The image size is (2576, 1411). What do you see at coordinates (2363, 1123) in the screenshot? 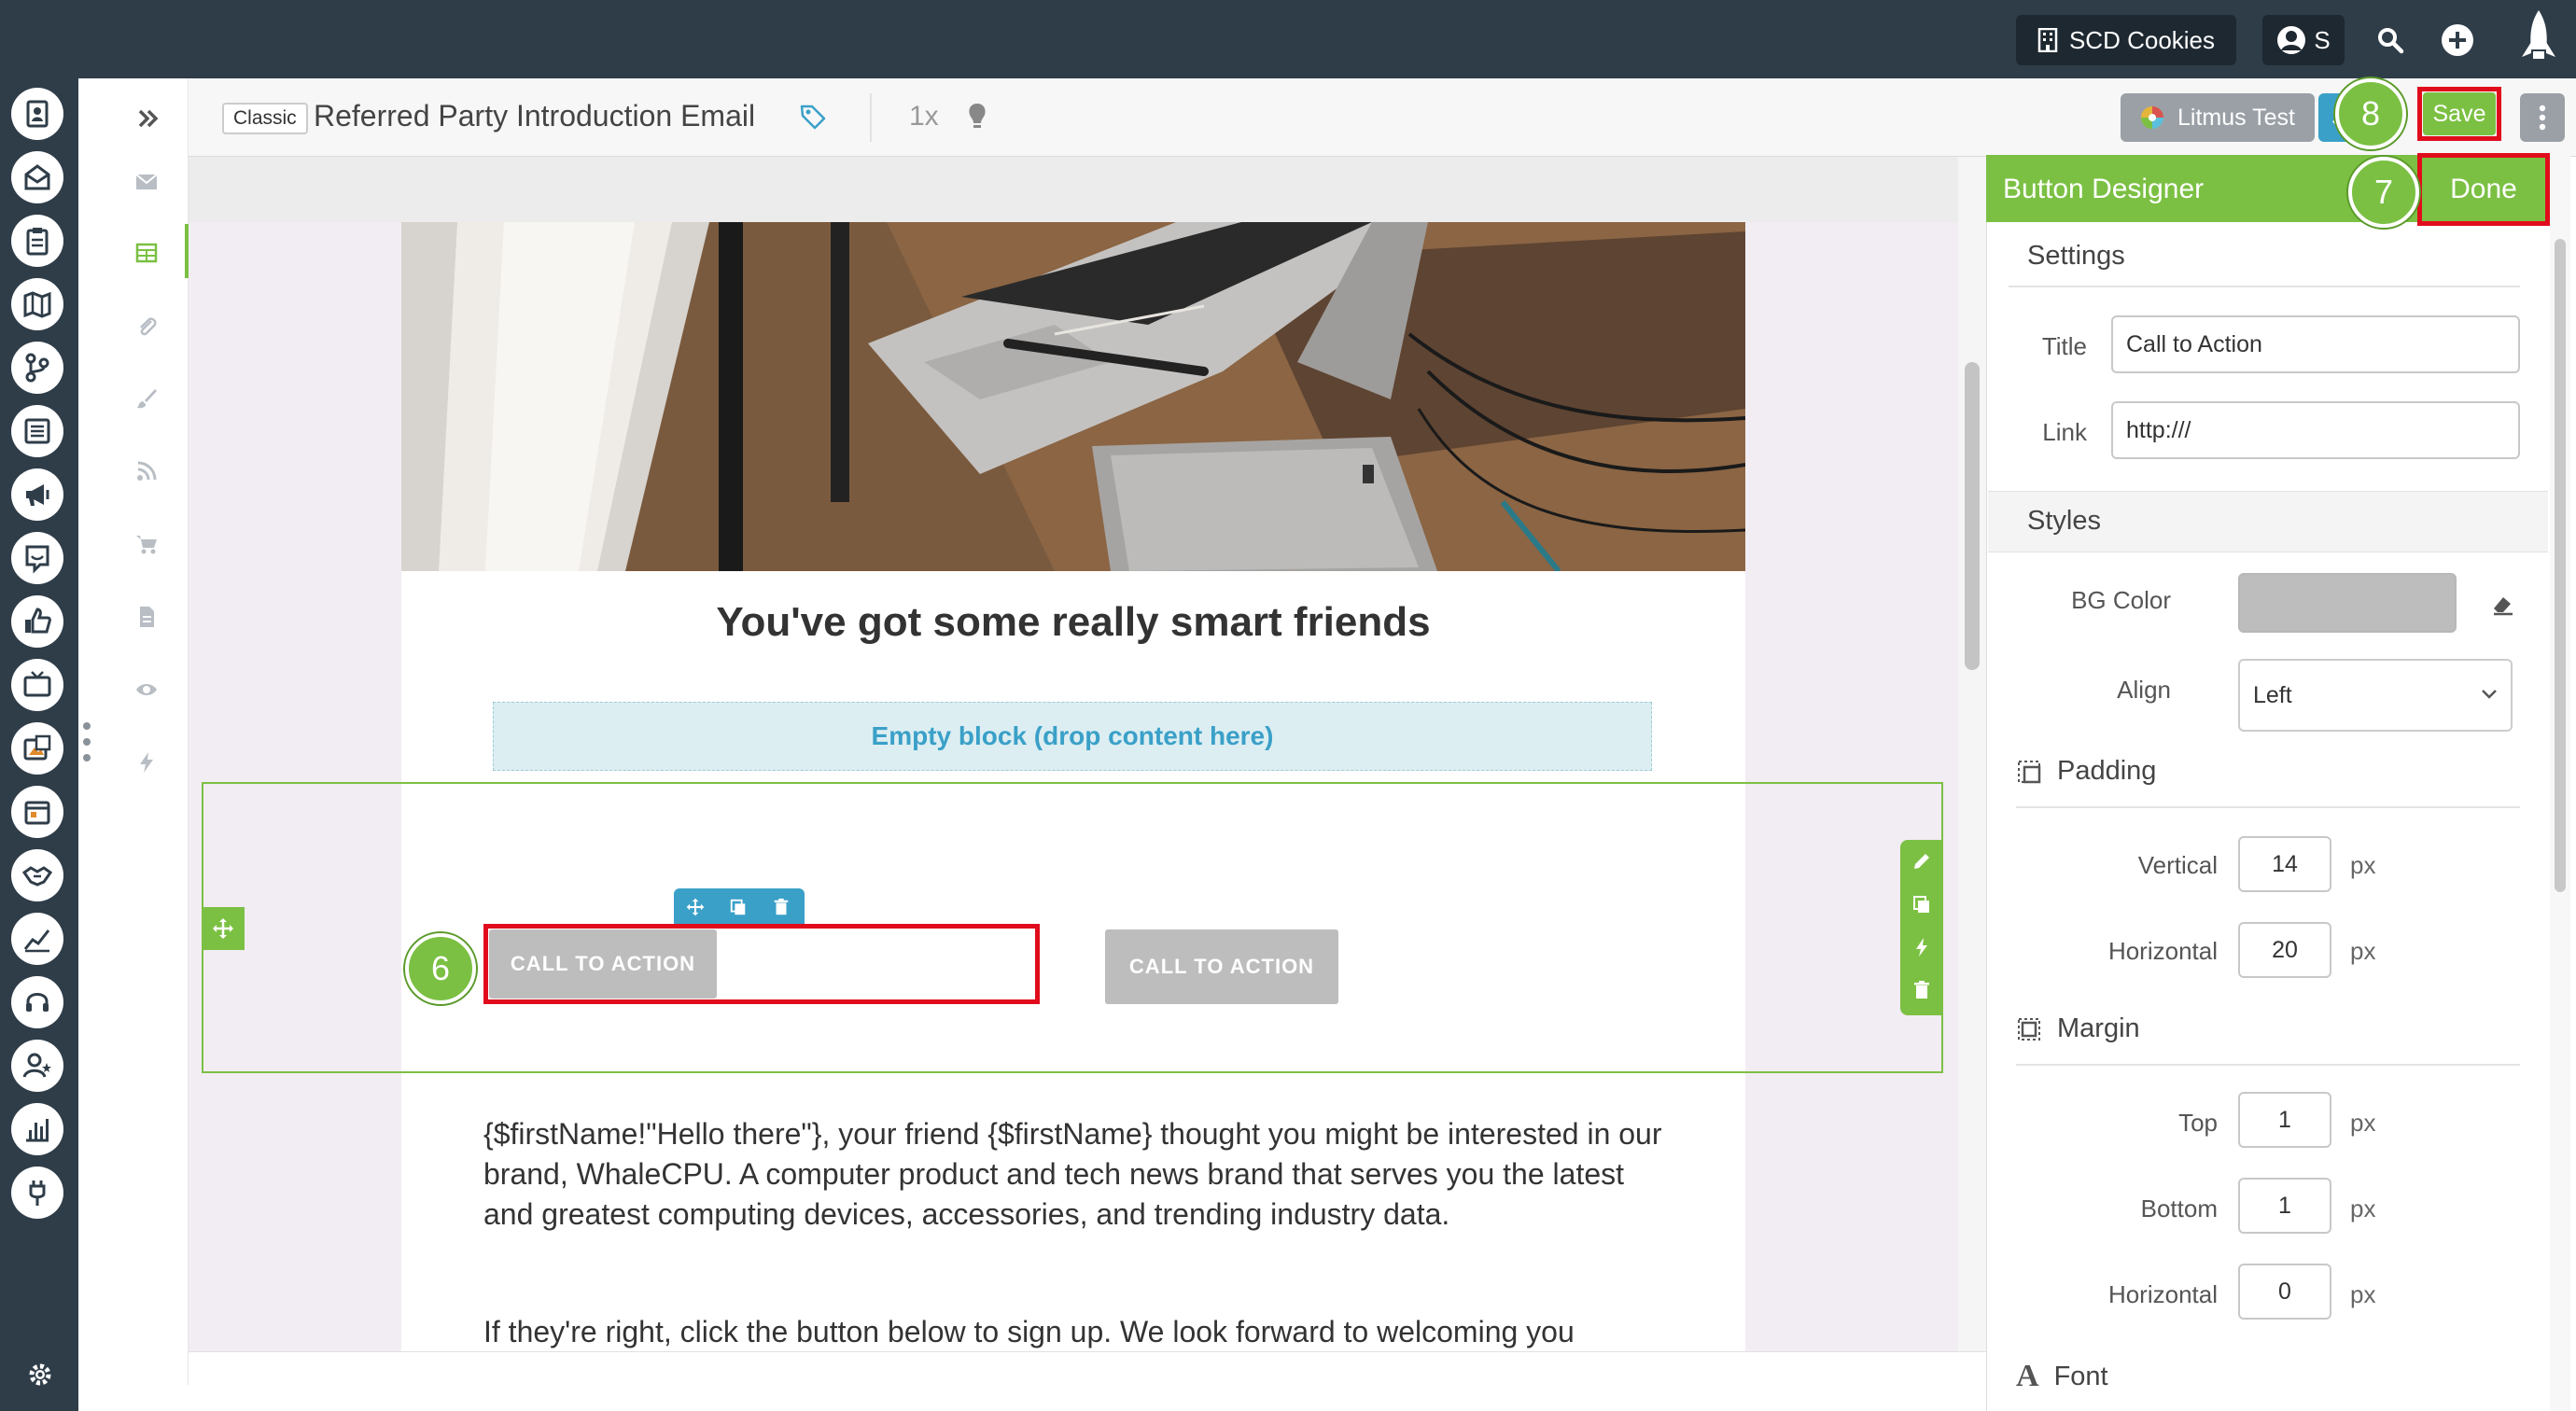
I see `margin-top-unit: px` at bounding box center [2363, 1123].